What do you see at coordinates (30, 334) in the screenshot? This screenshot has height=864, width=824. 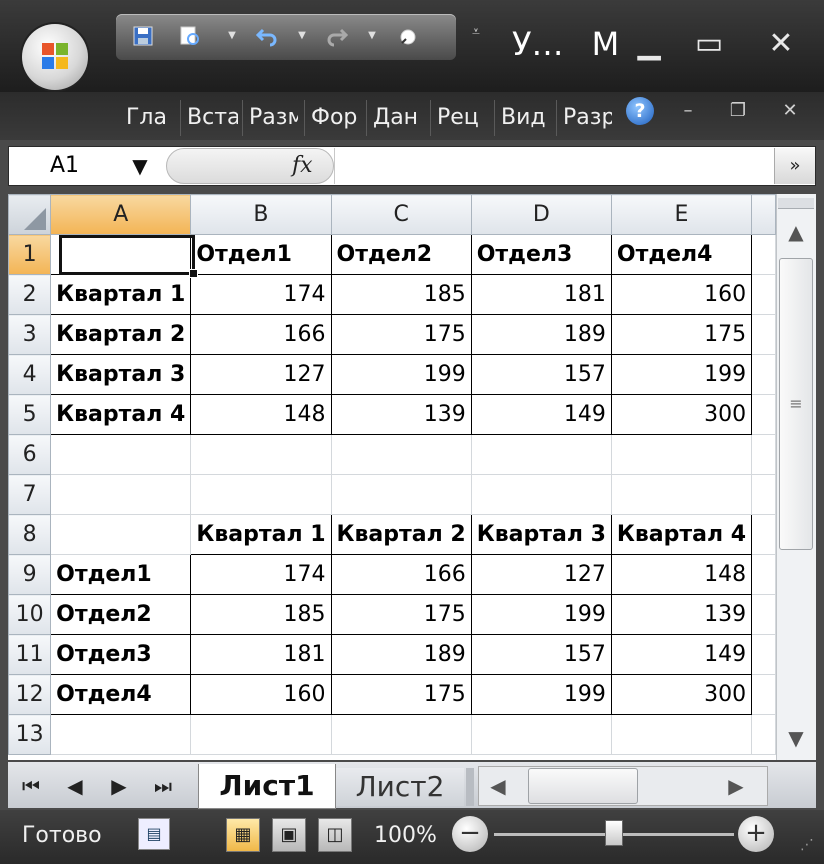 I see `row-header: 3` at bounding box center [30, 334].